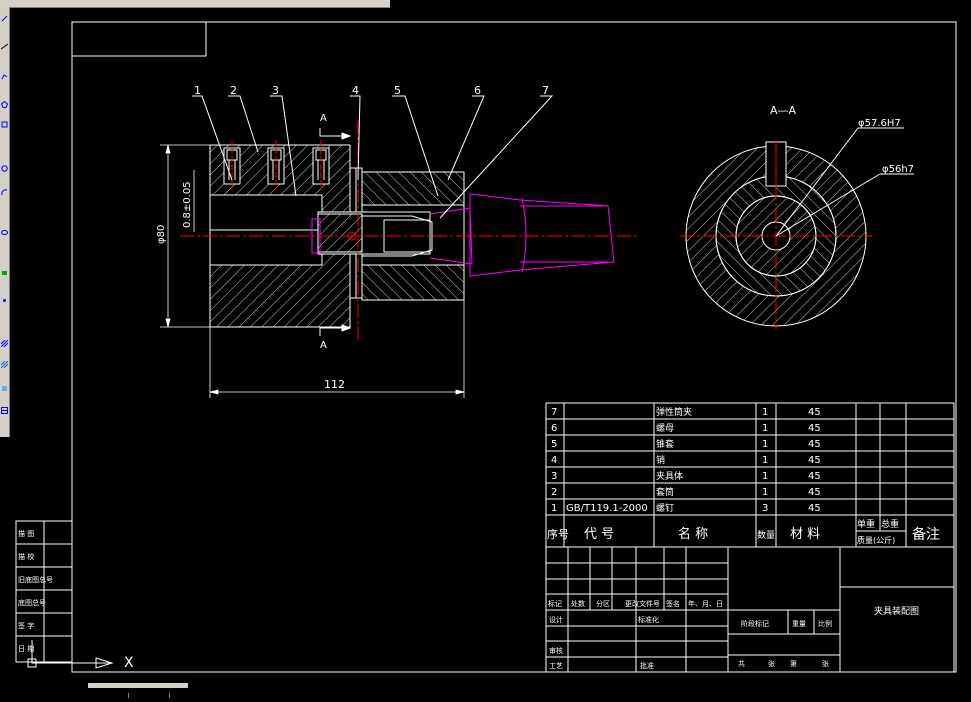  What do you see at coordinates (603, 603) in the screenshot?
I see `tb-label-zone: 分区` at bounding box center [603, 603].